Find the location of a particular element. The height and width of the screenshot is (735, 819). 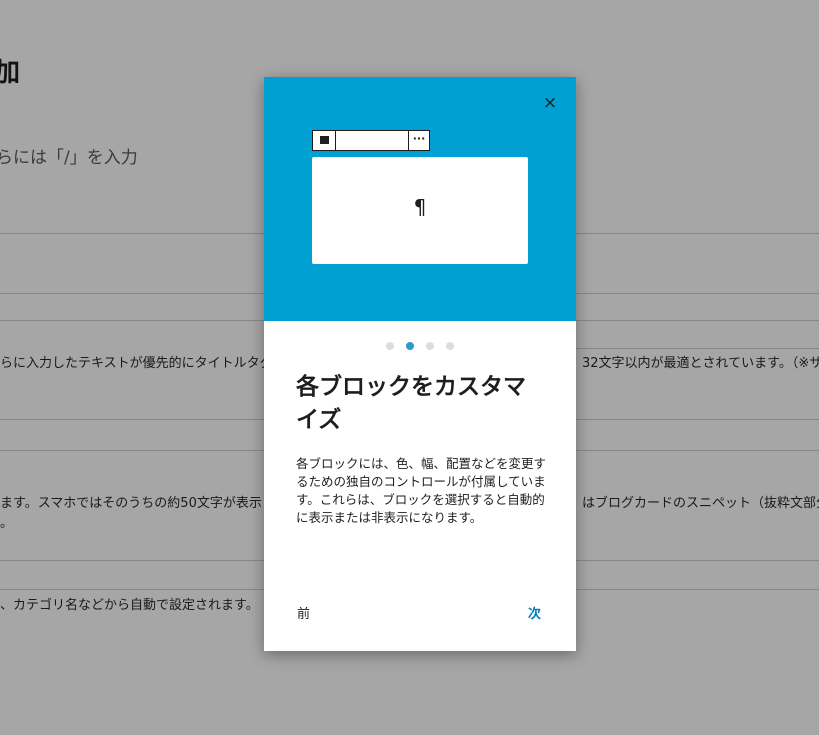

block-type-icon is located at coordinates (324, 140).